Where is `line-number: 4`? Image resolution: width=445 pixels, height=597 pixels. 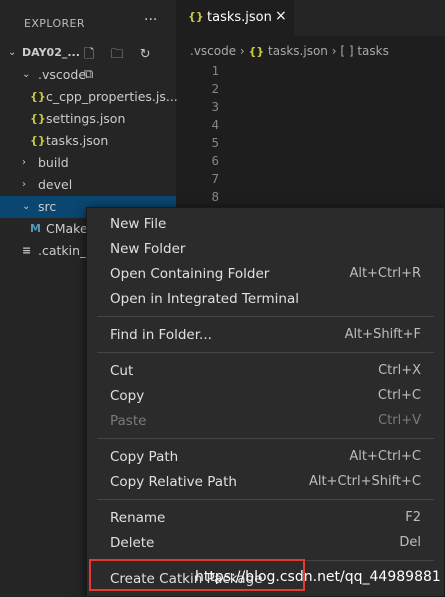
line-number: 4 is located at coordinates (215, 124).